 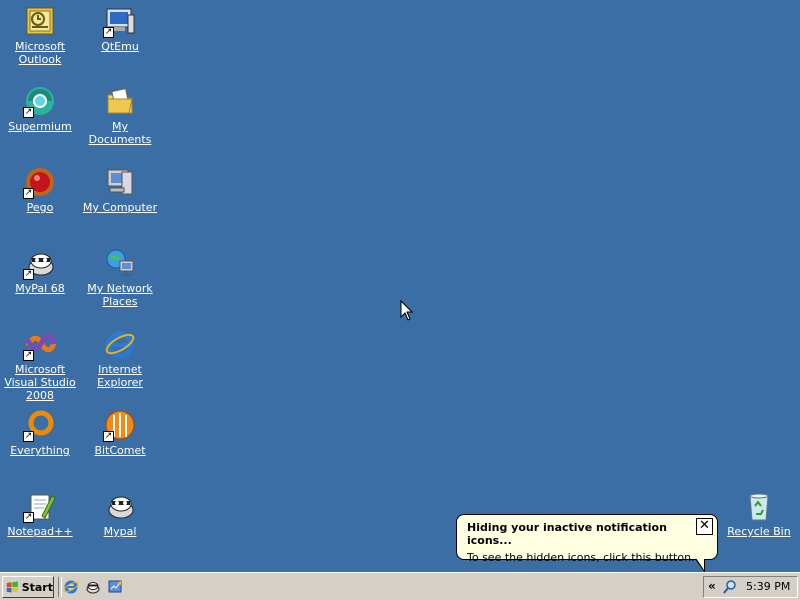 I want to click on tray-expand-button: «, so click(x=712, y=586).